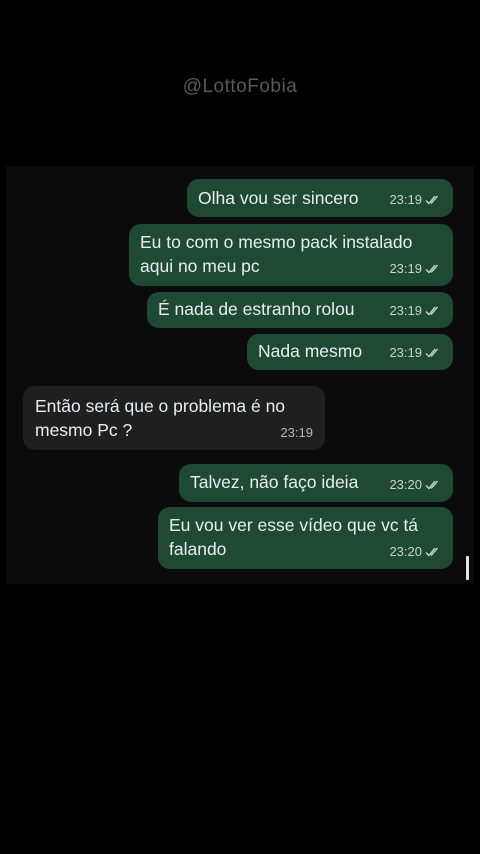 The height and width of the screenshot is (854, 480). What do you see at coordinates (310, 351) in the screenshot?
I see `message-text: Nada mesmo` at bounding box center [310, 351].